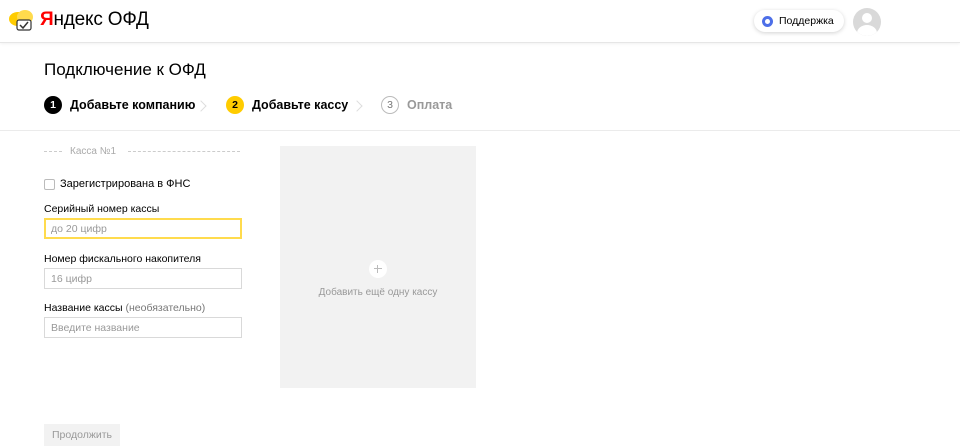  What do you see at coordinates (143, 327) in the screenshot?
I see `kassa-name-input` at bounding box center [143, 327].